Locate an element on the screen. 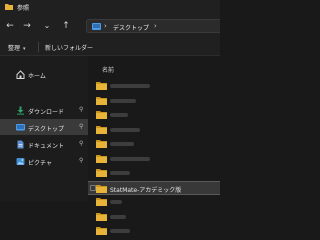  download-icon is located at coordinates (20, 110).